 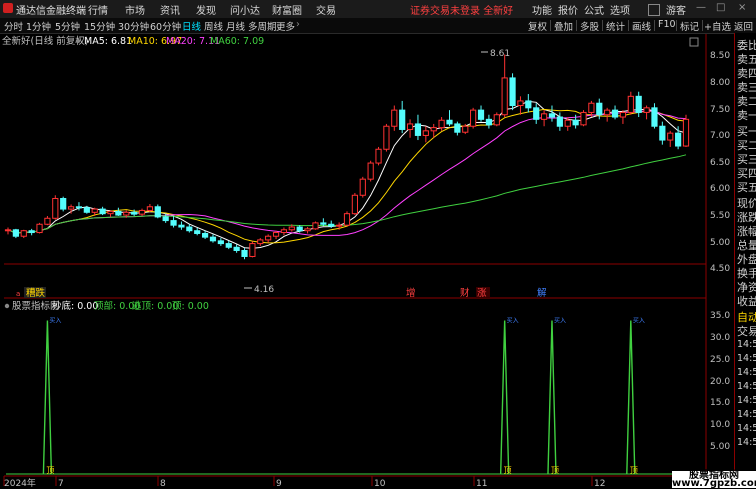 I want to click on menu-function: 功能, so click(x=542, y=9).